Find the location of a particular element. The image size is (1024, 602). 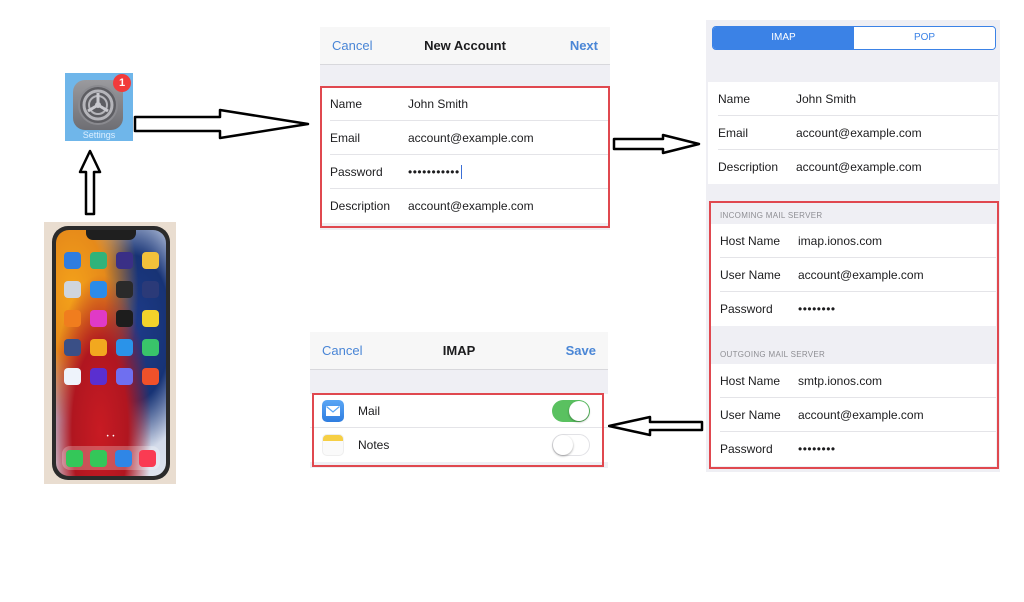

phone-notch is located at coordinates (111, 235).